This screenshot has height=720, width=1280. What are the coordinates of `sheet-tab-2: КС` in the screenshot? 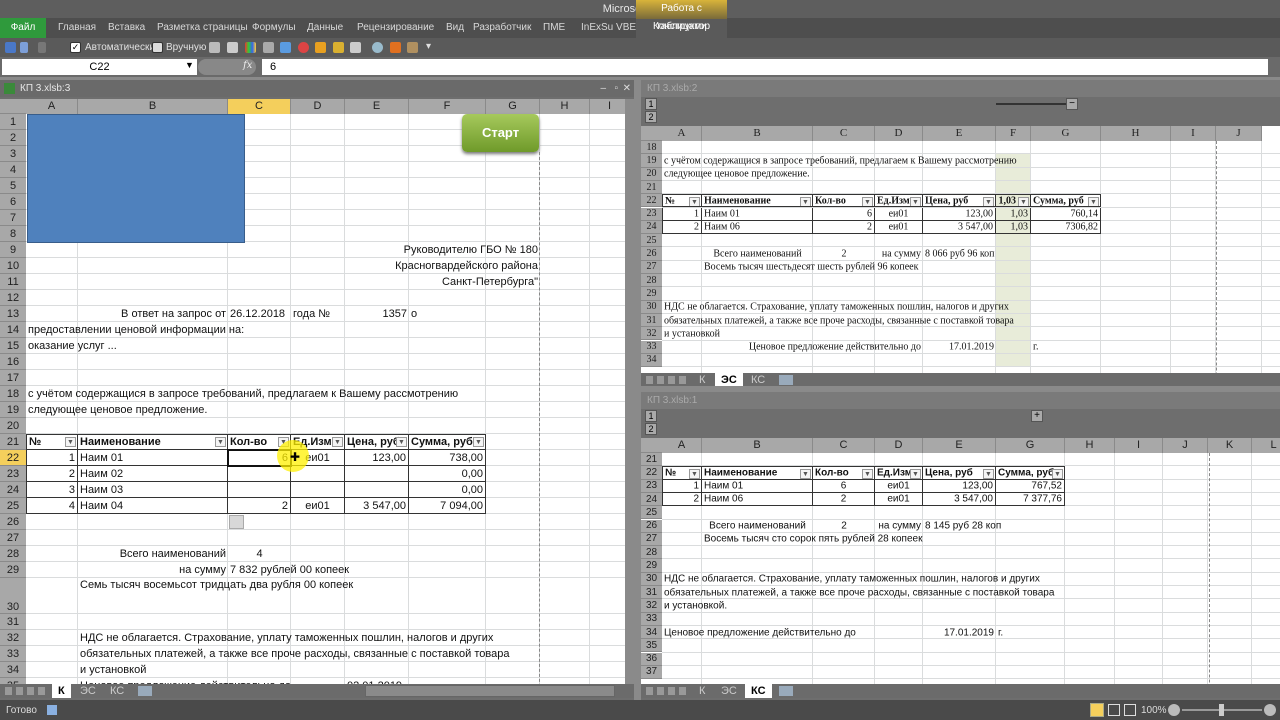 It's located at (117, 691).